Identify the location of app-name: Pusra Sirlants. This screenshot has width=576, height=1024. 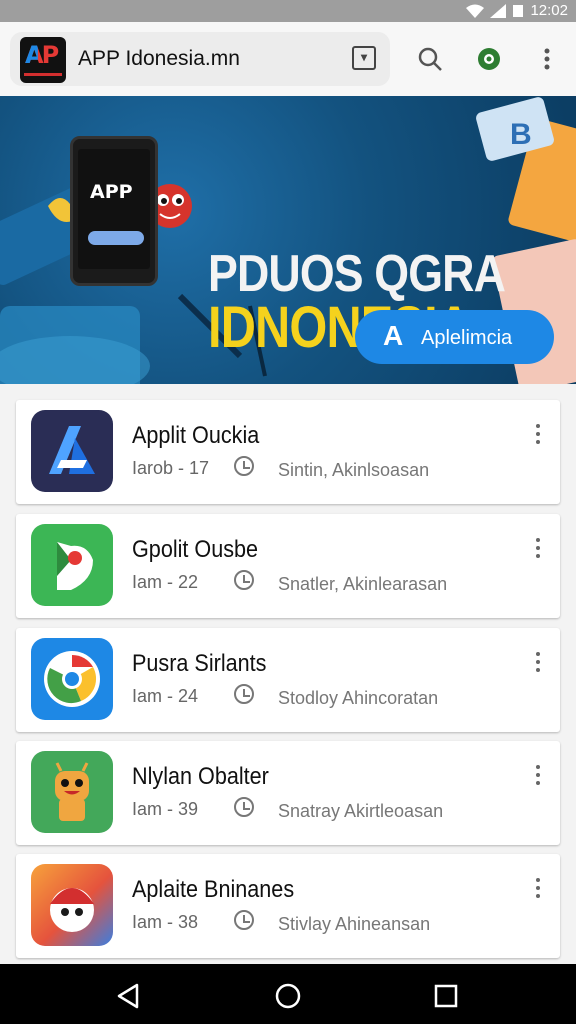
(199, 663).